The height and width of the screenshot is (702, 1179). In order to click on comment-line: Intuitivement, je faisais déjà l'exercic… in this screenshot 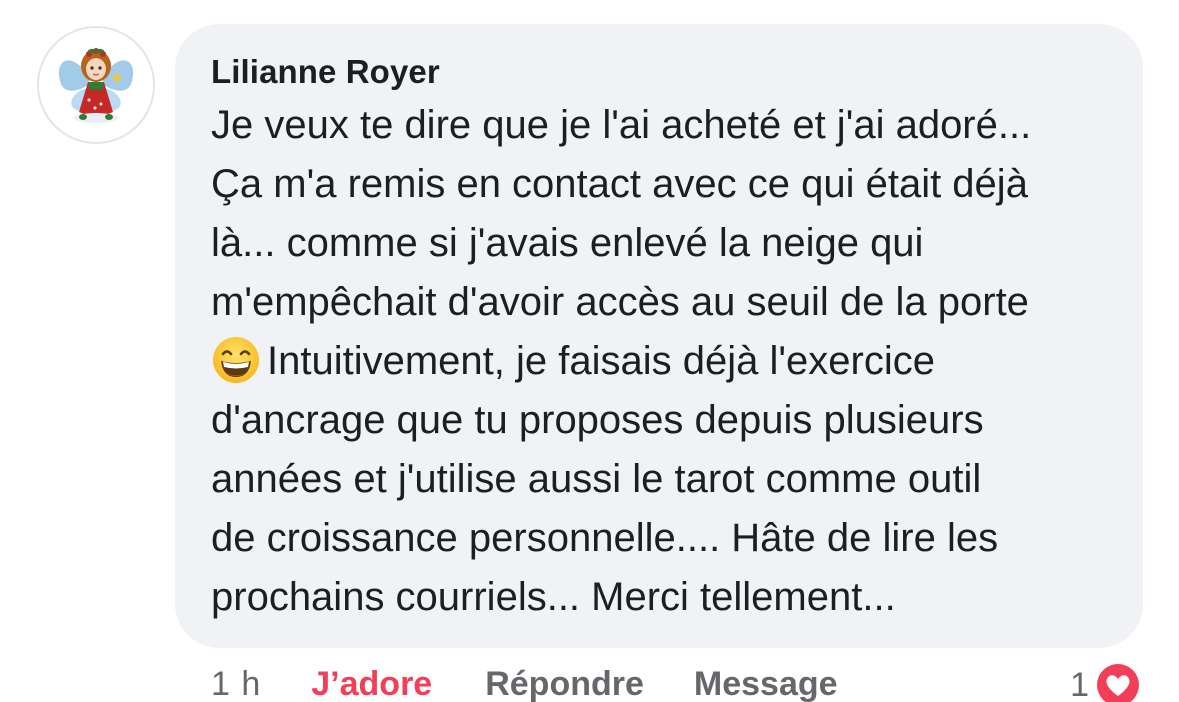, I will do `click(601, 361)`.